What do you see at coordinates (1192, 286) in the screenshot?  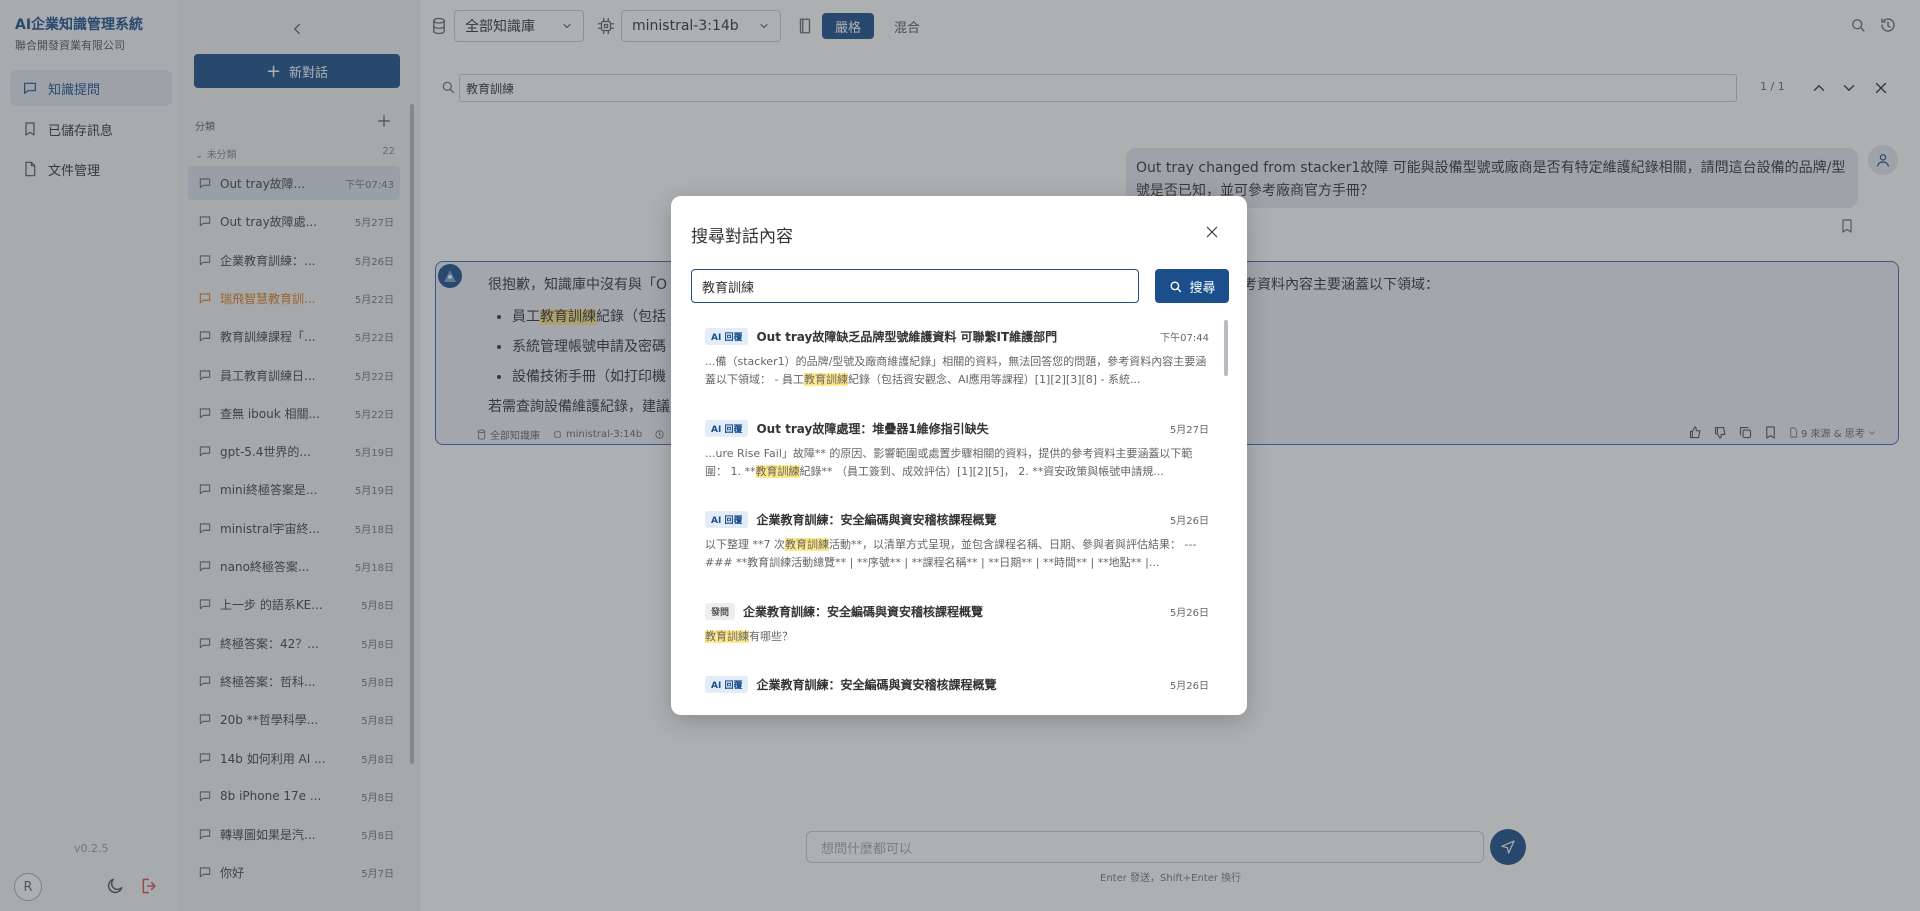 I see `modal-search-button: 搜尋` at bounding box center [1192, 286].